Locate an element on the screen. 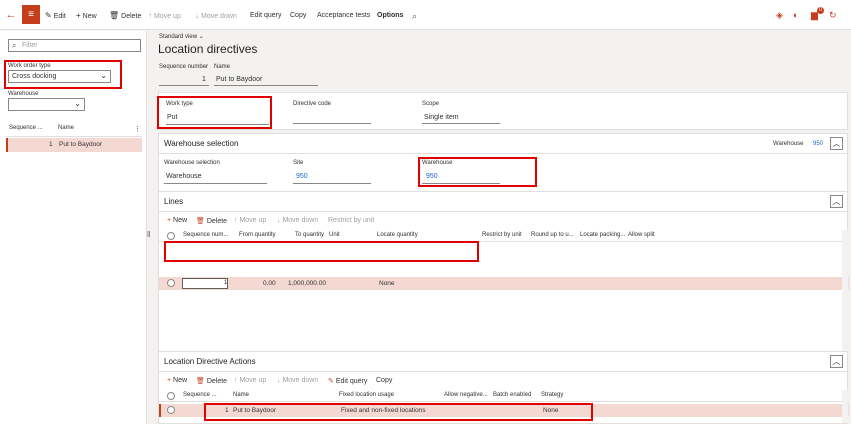  site-field: 950 is located at coordinates (302, 176).